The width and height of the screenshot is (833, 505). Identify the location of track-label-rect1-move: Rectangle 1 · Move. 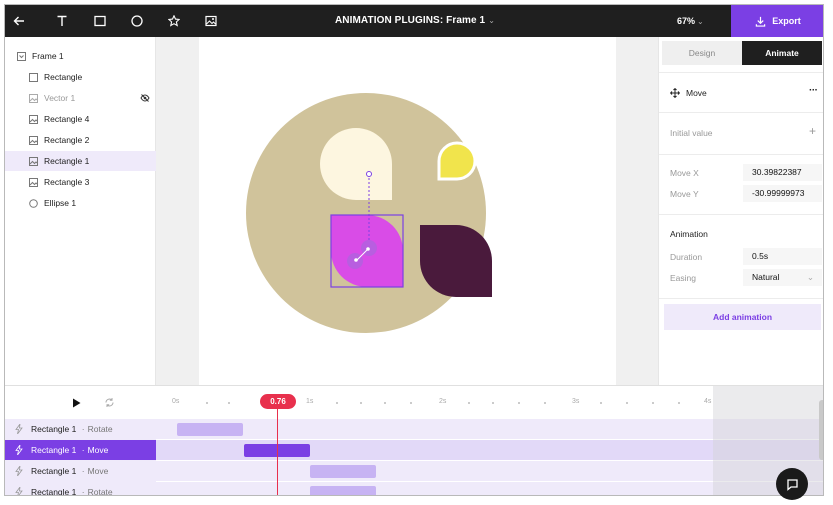
(80, 471).